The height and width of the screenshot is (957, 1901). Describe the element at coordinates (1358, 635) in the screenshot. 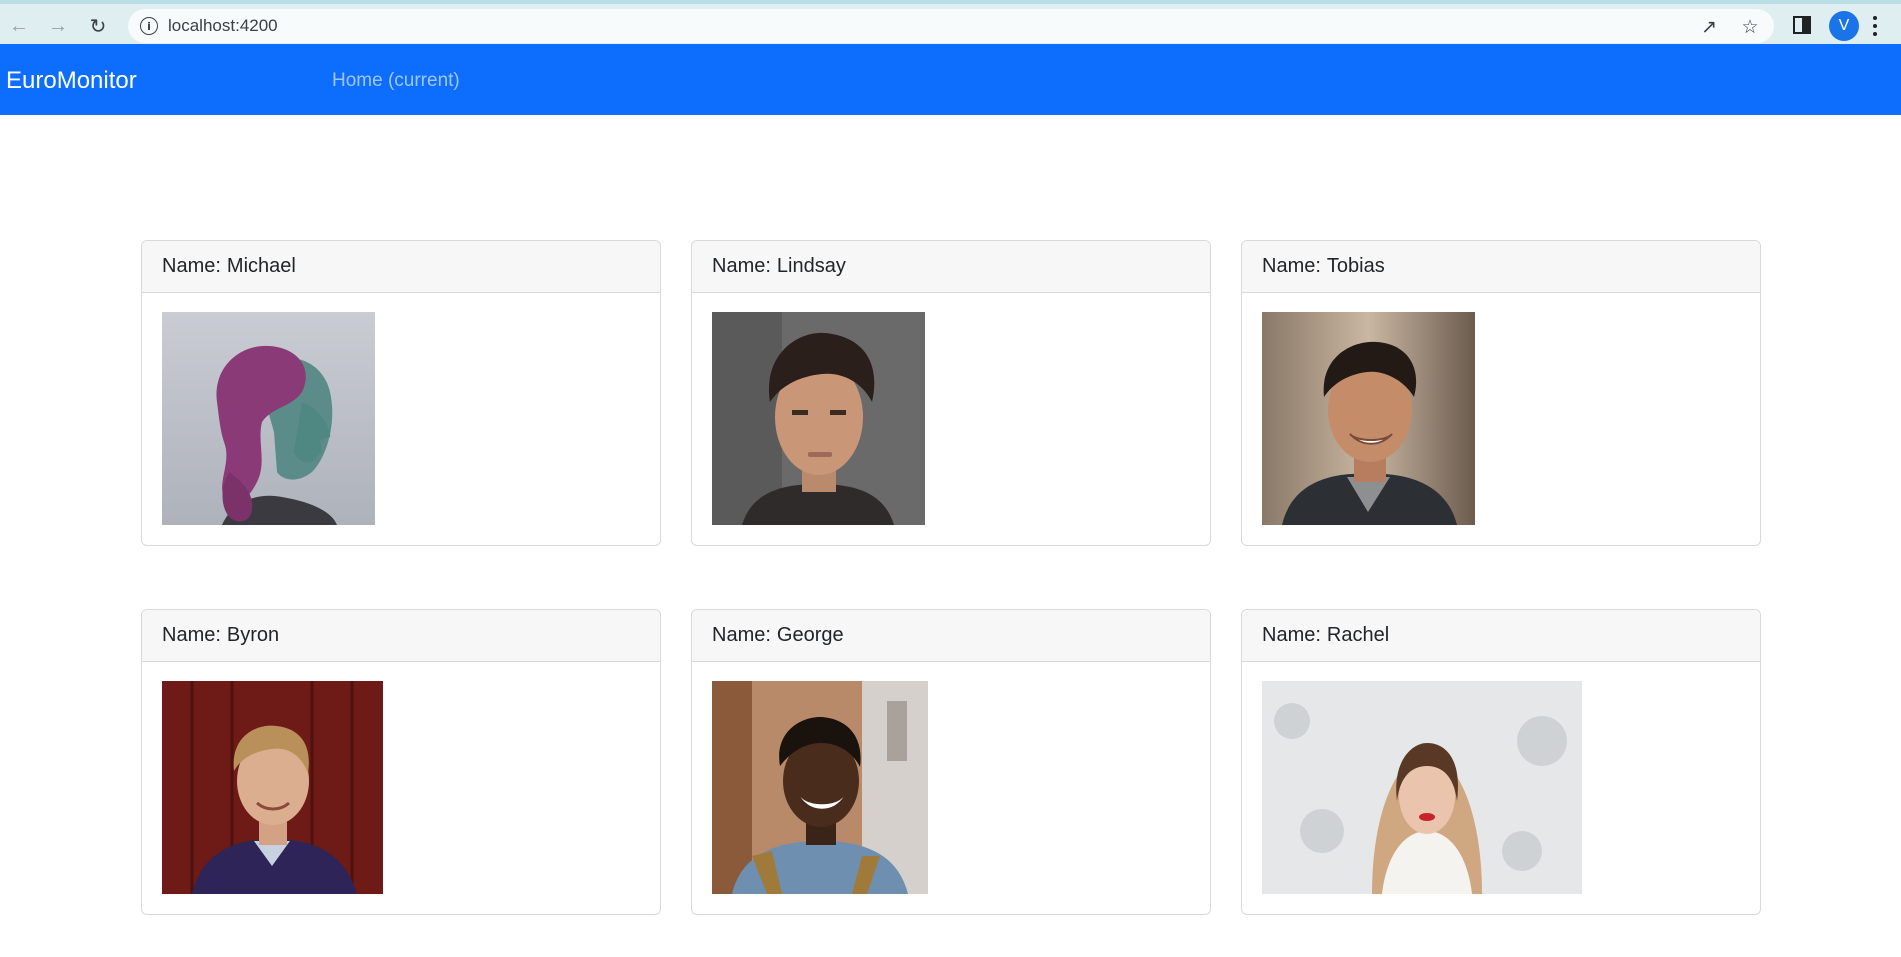

I see `person-name: Rachel` at that location.